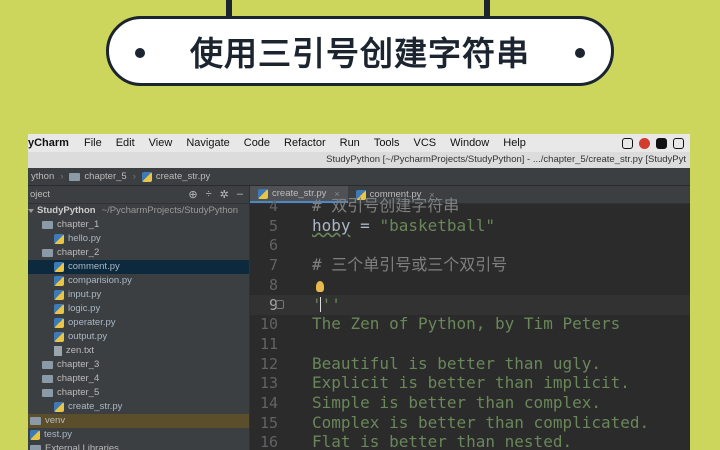  I want to click on menu-file: File, so click(93, 143).